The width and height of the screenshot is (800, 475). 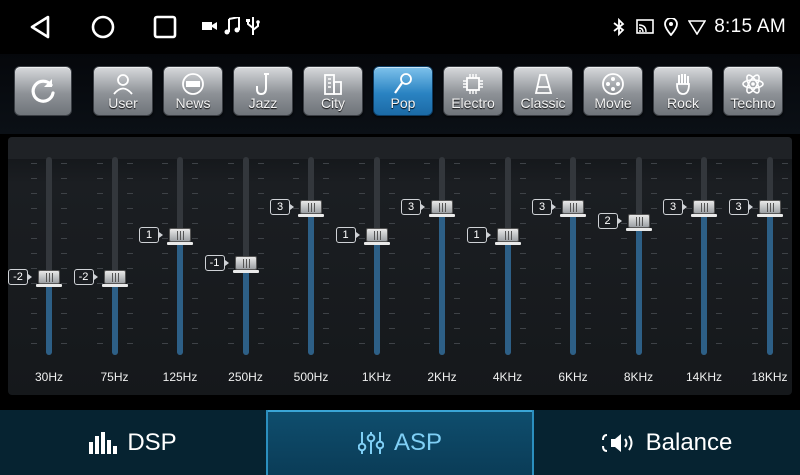 I want to click on preset-jazz-button: Jazz, so click(x=263, y=91).